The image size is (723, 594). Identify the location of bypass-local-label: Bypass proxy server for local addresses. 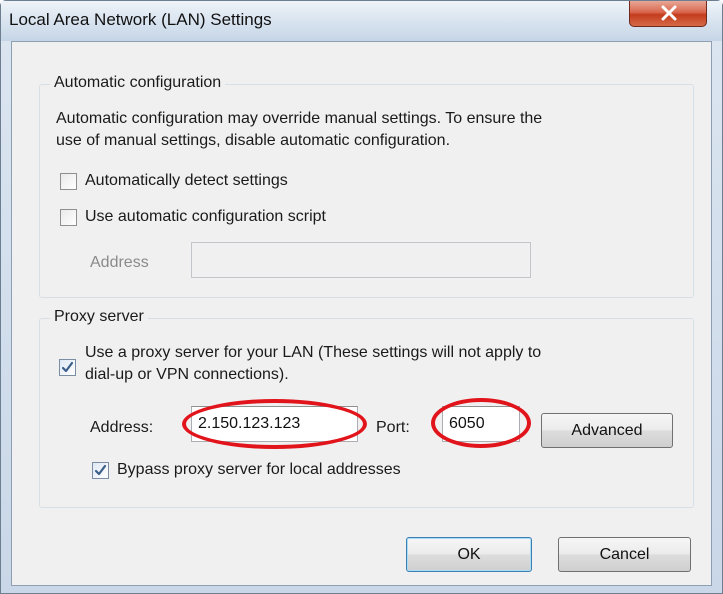
(259, 469).